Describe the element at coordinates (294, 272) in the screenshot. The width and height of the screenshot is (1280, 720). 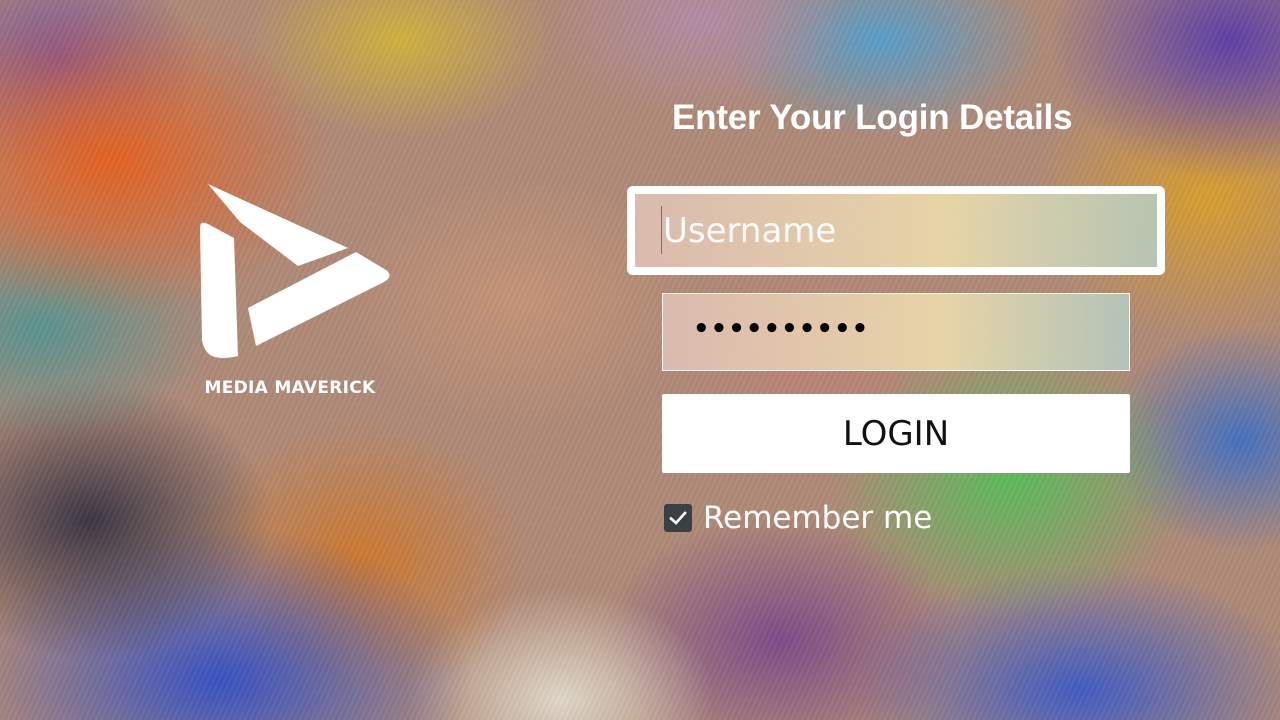
I see `media-maverick-logo-icon` at that location.